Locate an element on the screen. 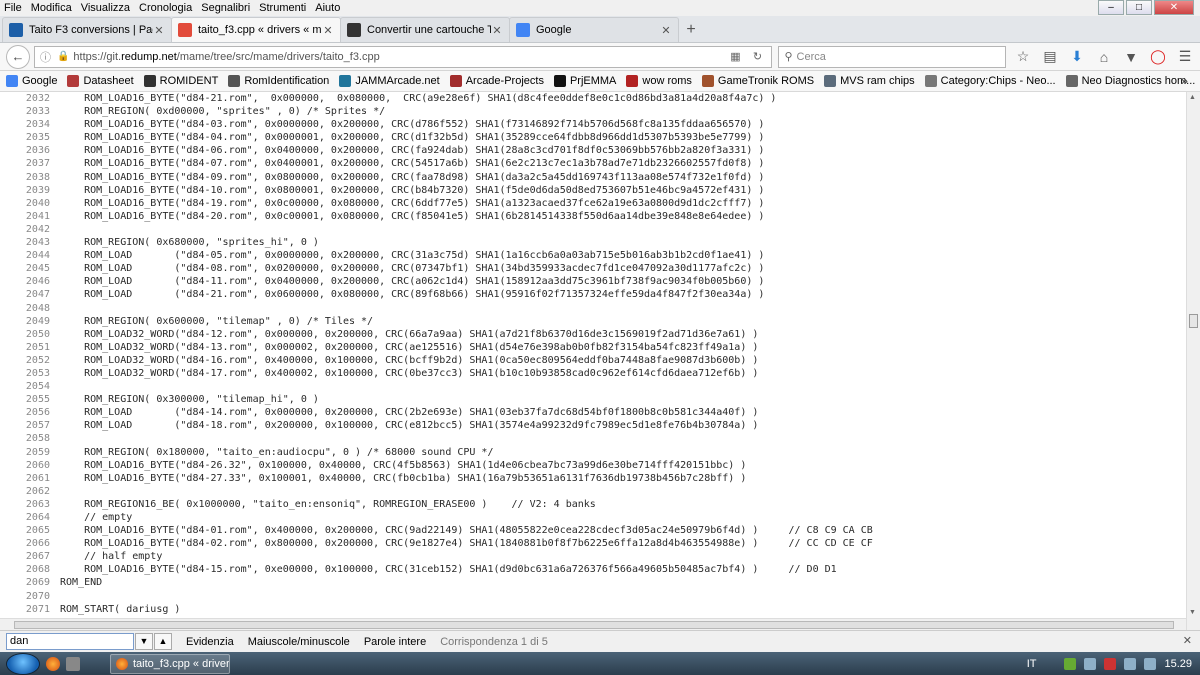 The width and height of the screenshot is (1200, 675). highlight-option: Evidenzia is located at coordinates (210, 642).